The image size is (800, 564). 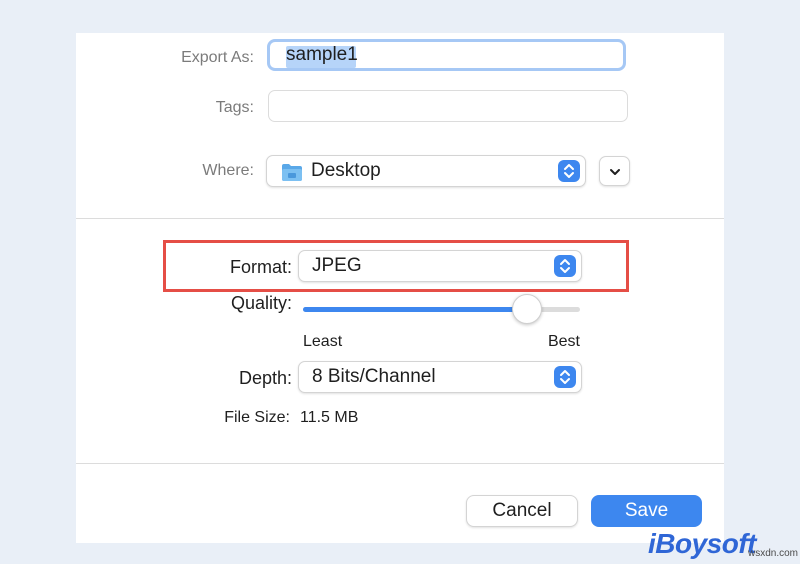 What do you see at coordinates (400, 218) in the screenshot?
I see `section-divider-top` at bounding box center [400, 218].